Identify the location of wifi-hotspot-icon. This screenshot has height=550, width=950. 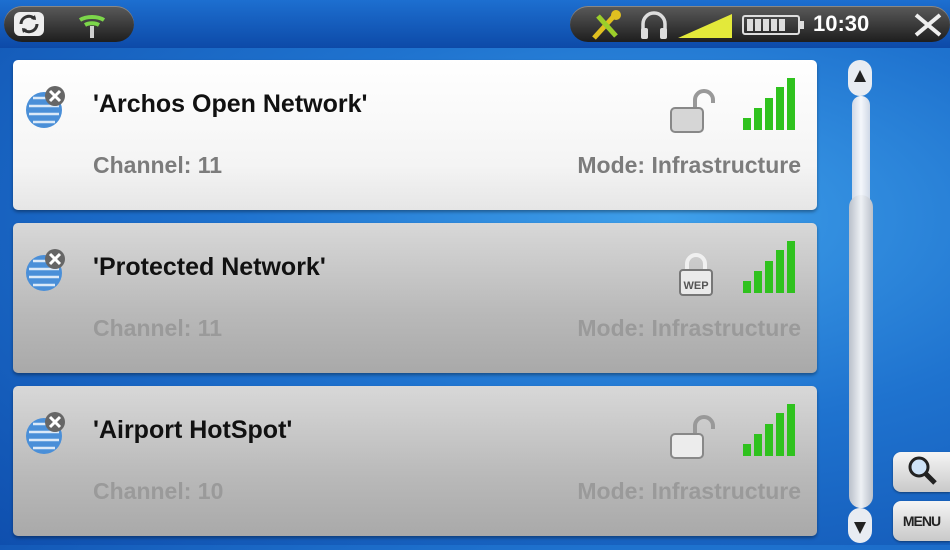
(92, 24).